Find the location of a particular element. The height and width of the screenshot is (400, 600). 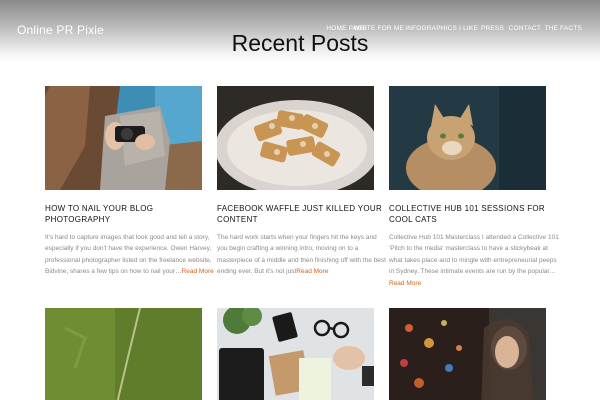

desk-with-notebook-and-glasses-image is located at coordinates (295, 354).